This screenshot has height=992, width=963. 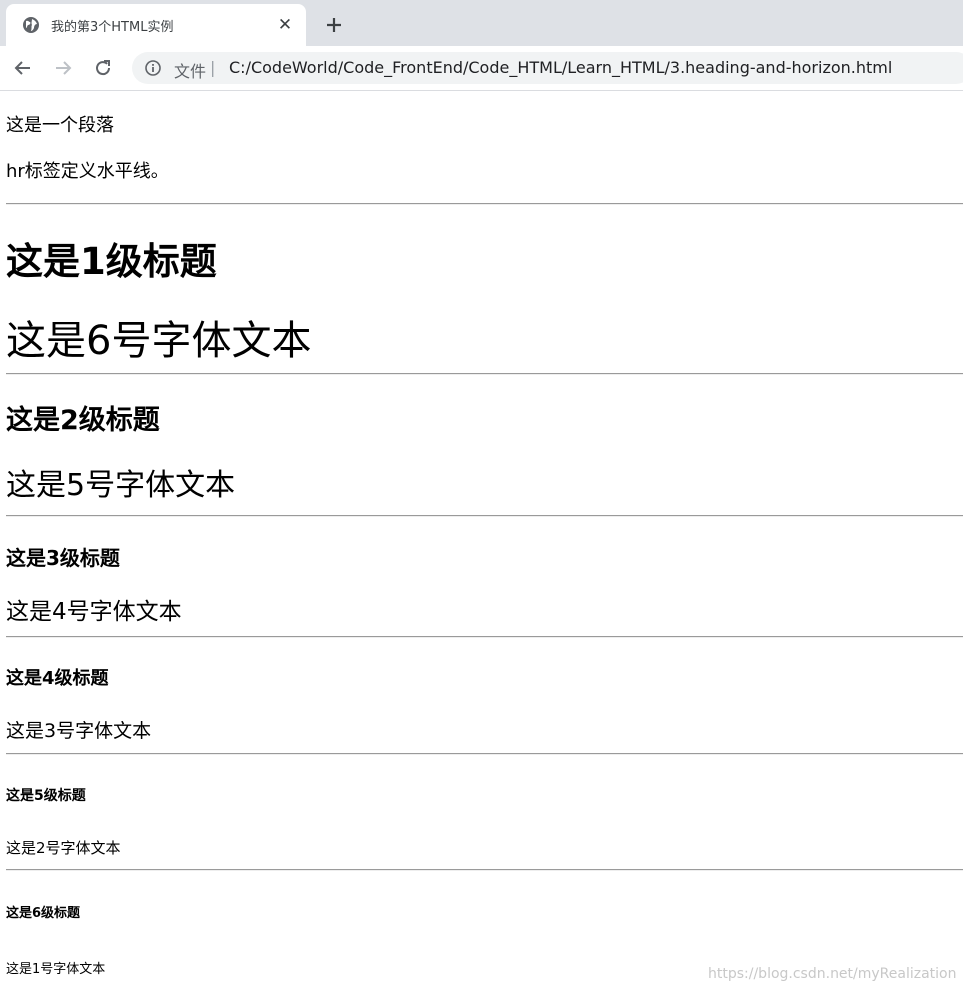 I want to click on heading-5: 这是5级标题, so click(x=46, y=796).